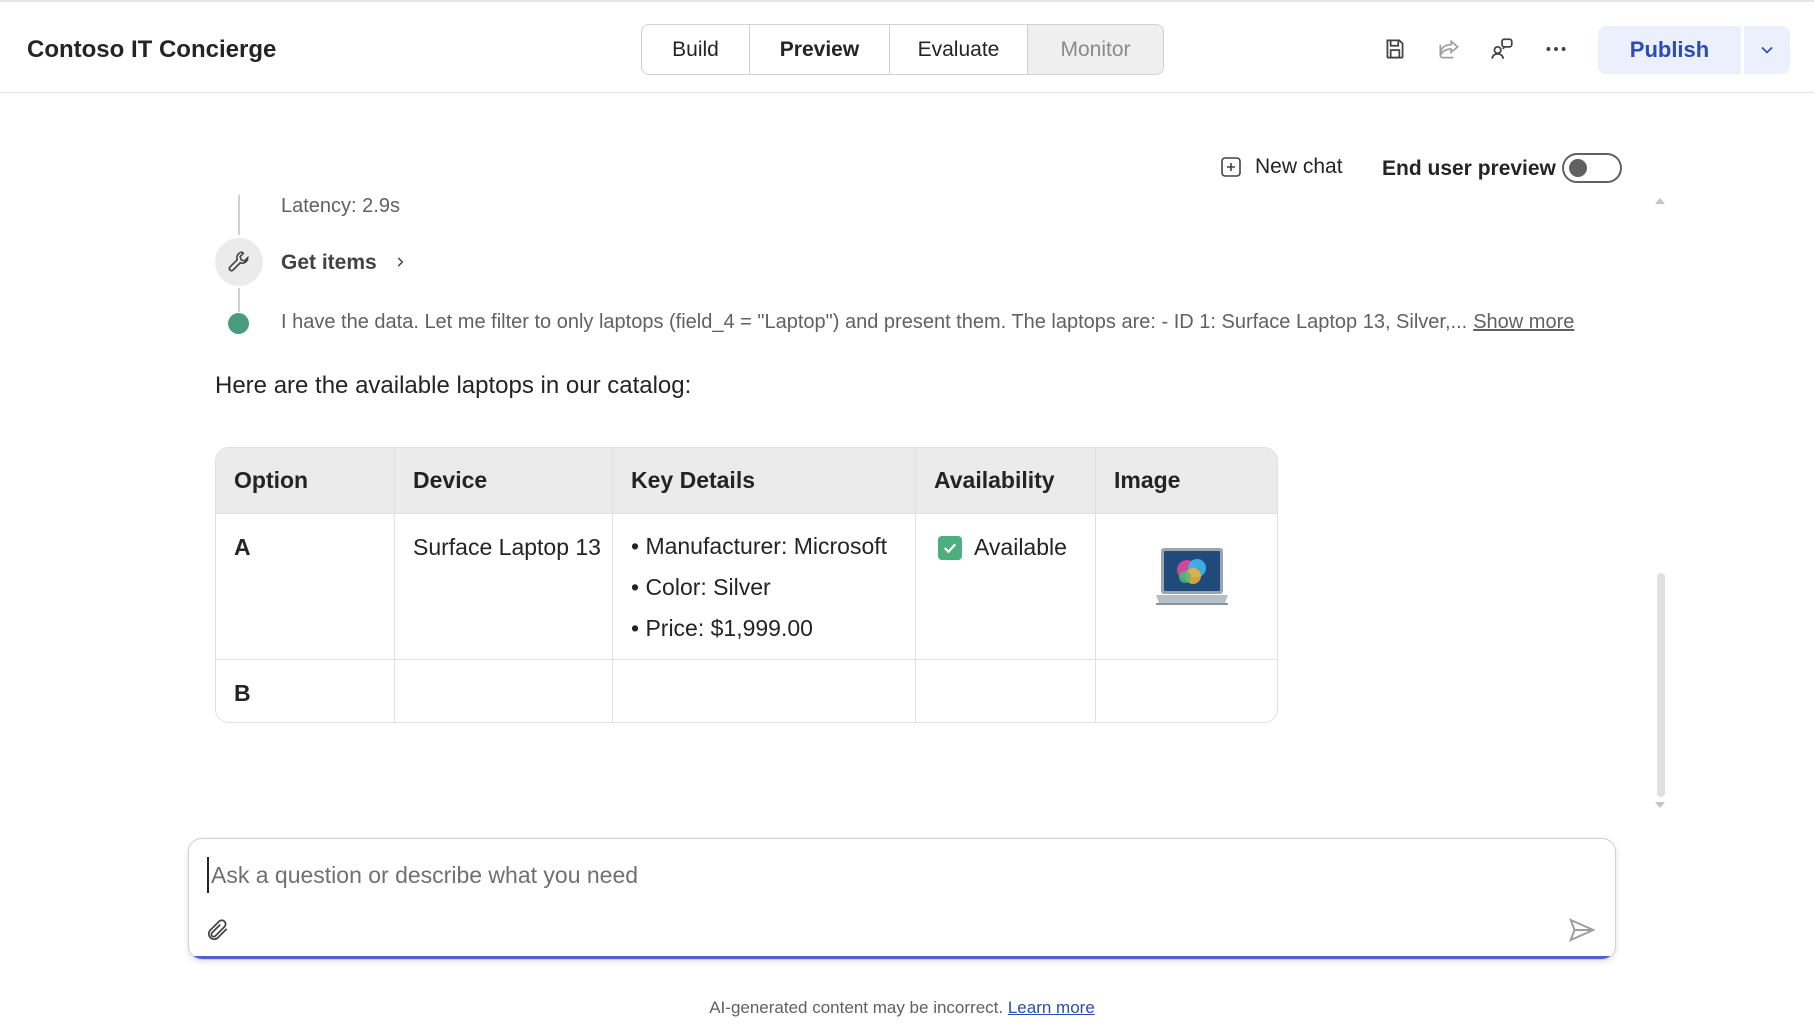 The height and width of the screenshot is (1034, 1814). Describe the element at coordinates (1299, 166) in the screenshot. I see `new-chat-label: New chat` at that location.